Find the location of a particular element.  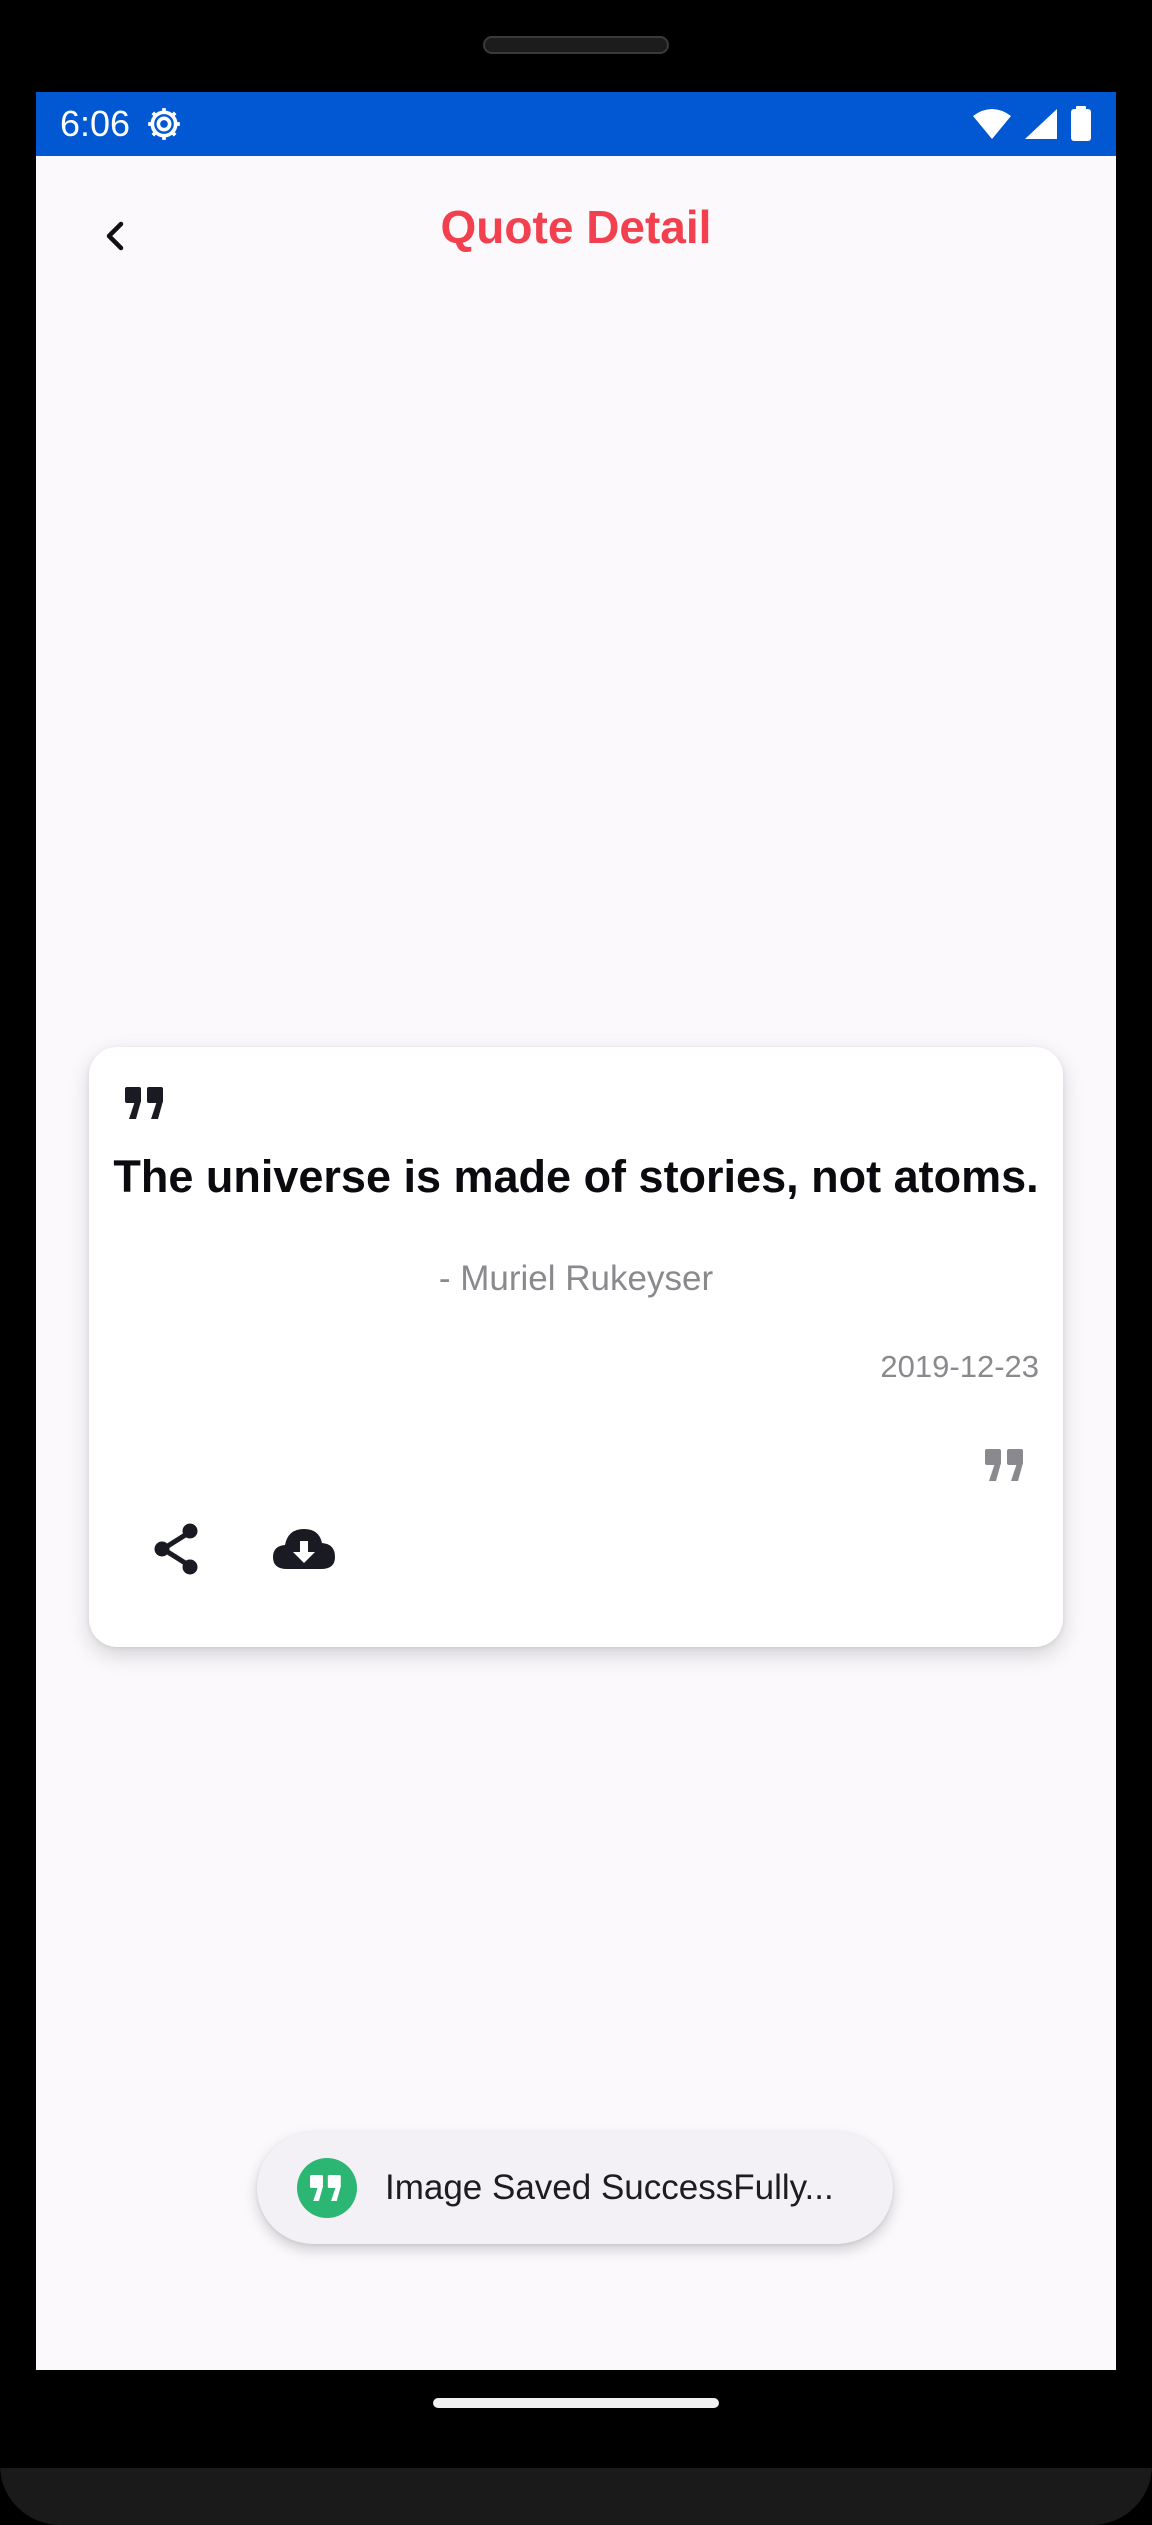

earpiece-speaker is located at coordinates (576, 45).